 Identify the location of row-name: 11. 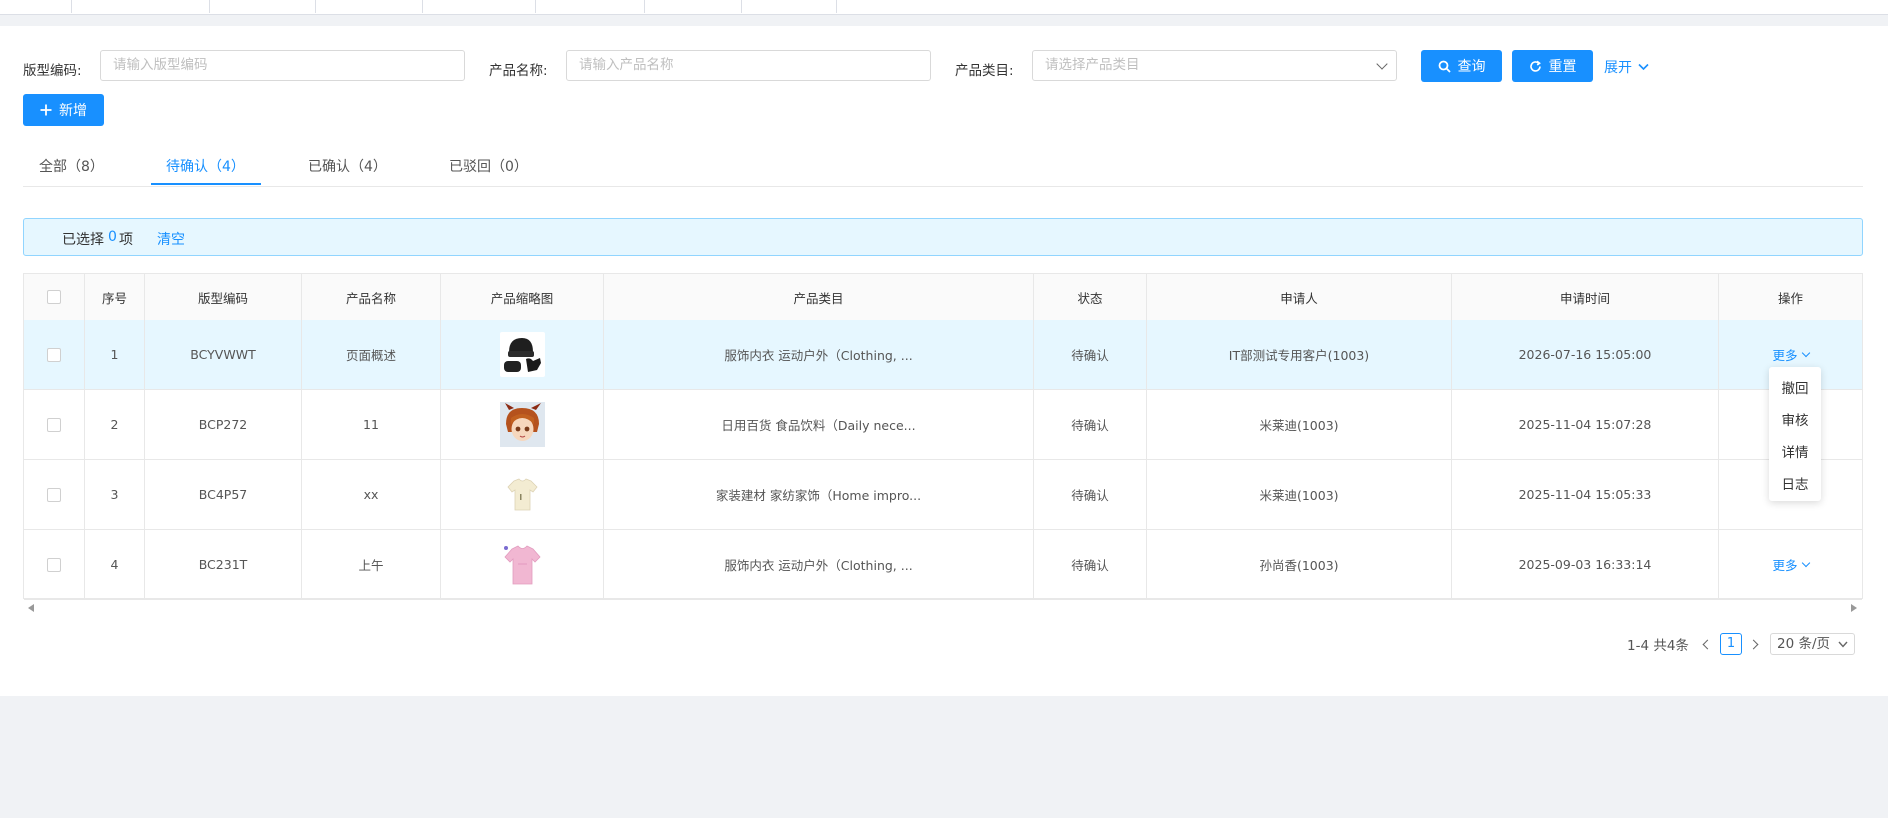
(371, 424).